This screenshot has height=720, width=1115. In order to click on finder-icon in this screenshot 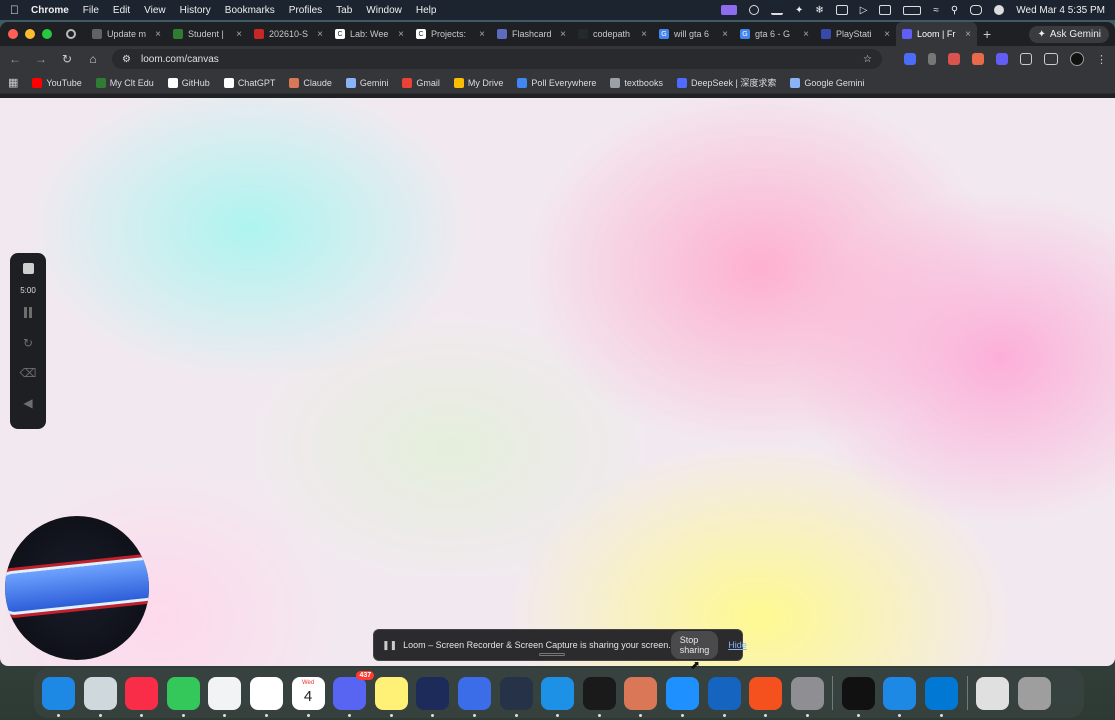, I will do `click(58, 696)`.